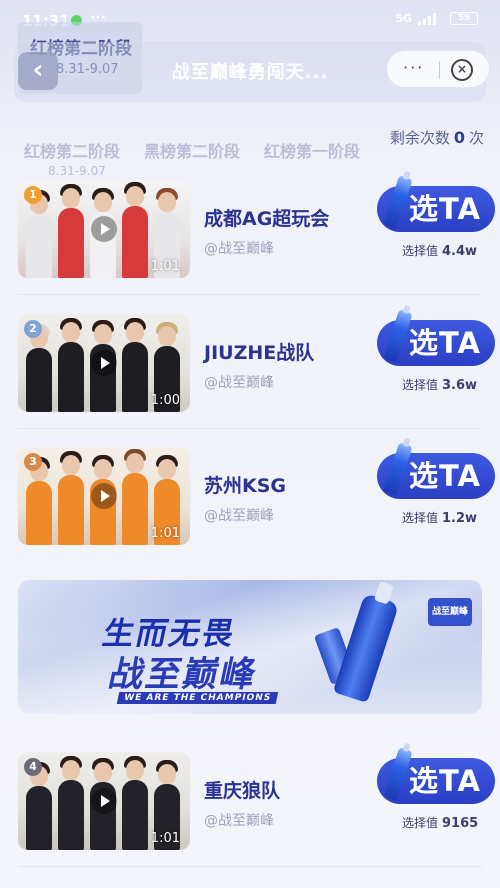 The height and width of the screenshot is (888, 500). Describe the element at coordinates (259, 353) in the screenshot. I see `team-name: JIUZHE战队` at that location.